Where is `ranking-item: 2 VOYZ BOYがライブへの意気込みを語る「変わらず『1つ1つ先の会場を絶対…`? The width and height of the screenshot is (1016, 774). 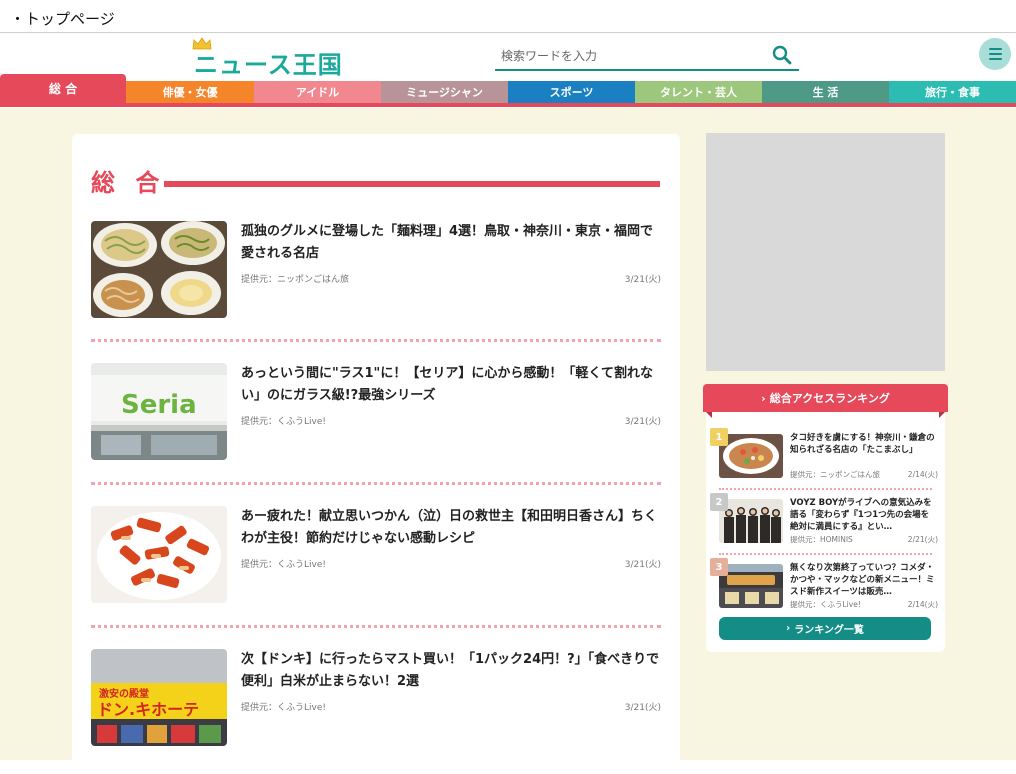
ranking-item: 2 VOYZ BOYがライブへの意気込みを語る「変わらず『1つ1つ先の会場を絶対… is located at coordinates (824, 521).